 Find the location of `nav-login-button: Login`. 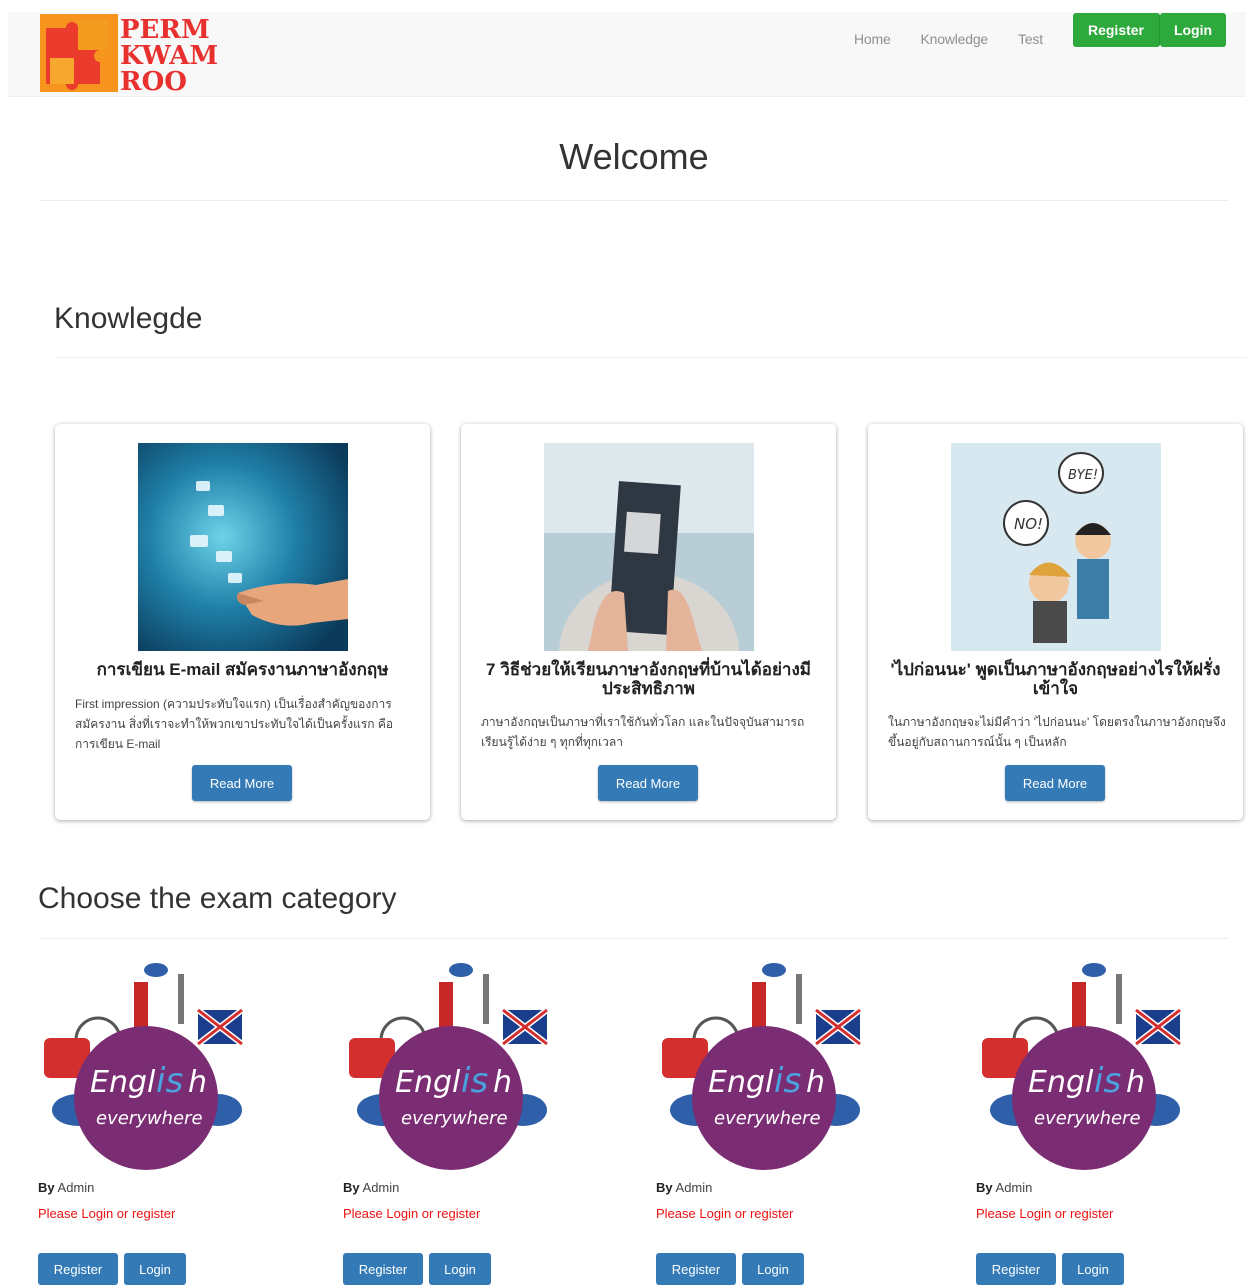

nav-login-button: Login is located at coordinates (1193, 30).